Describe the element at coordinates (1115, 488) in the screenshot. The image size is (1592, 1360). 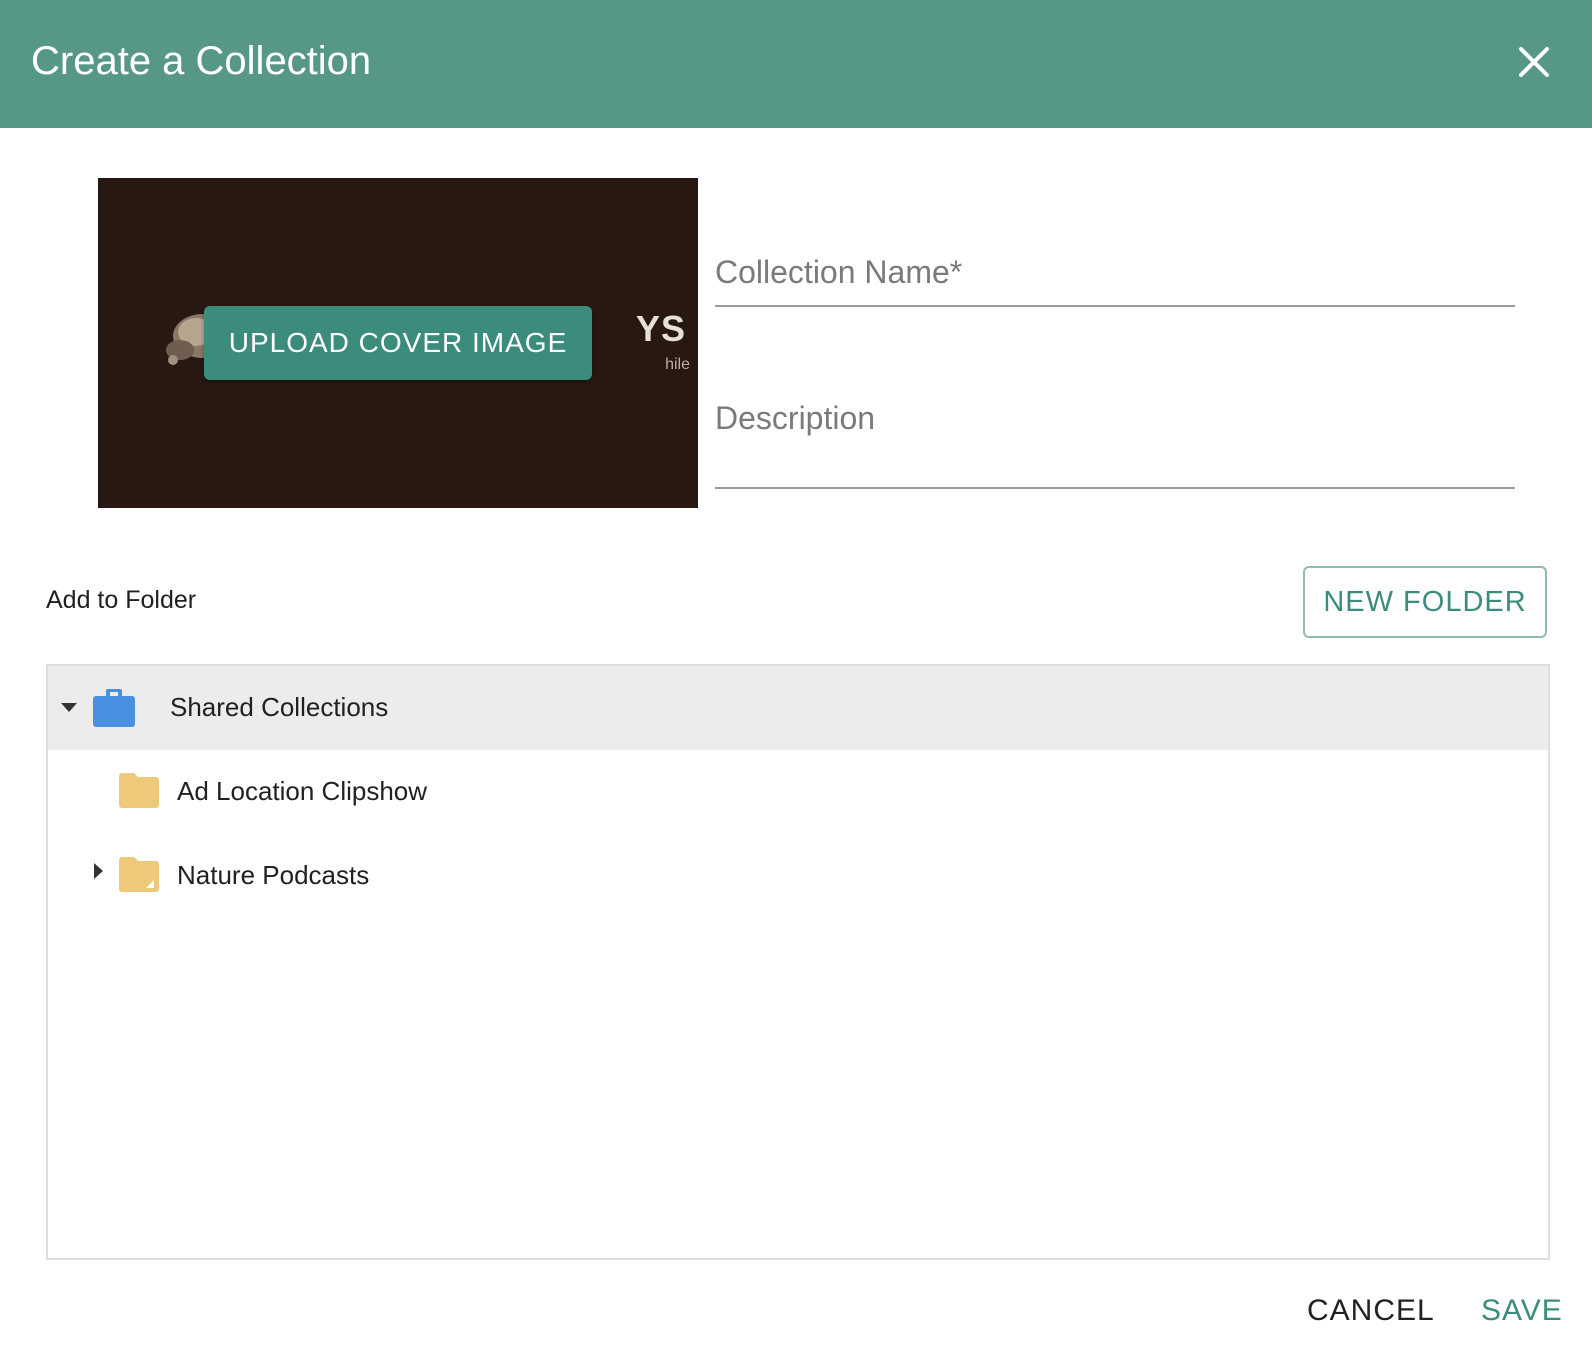
I see `description-underline` at that location.